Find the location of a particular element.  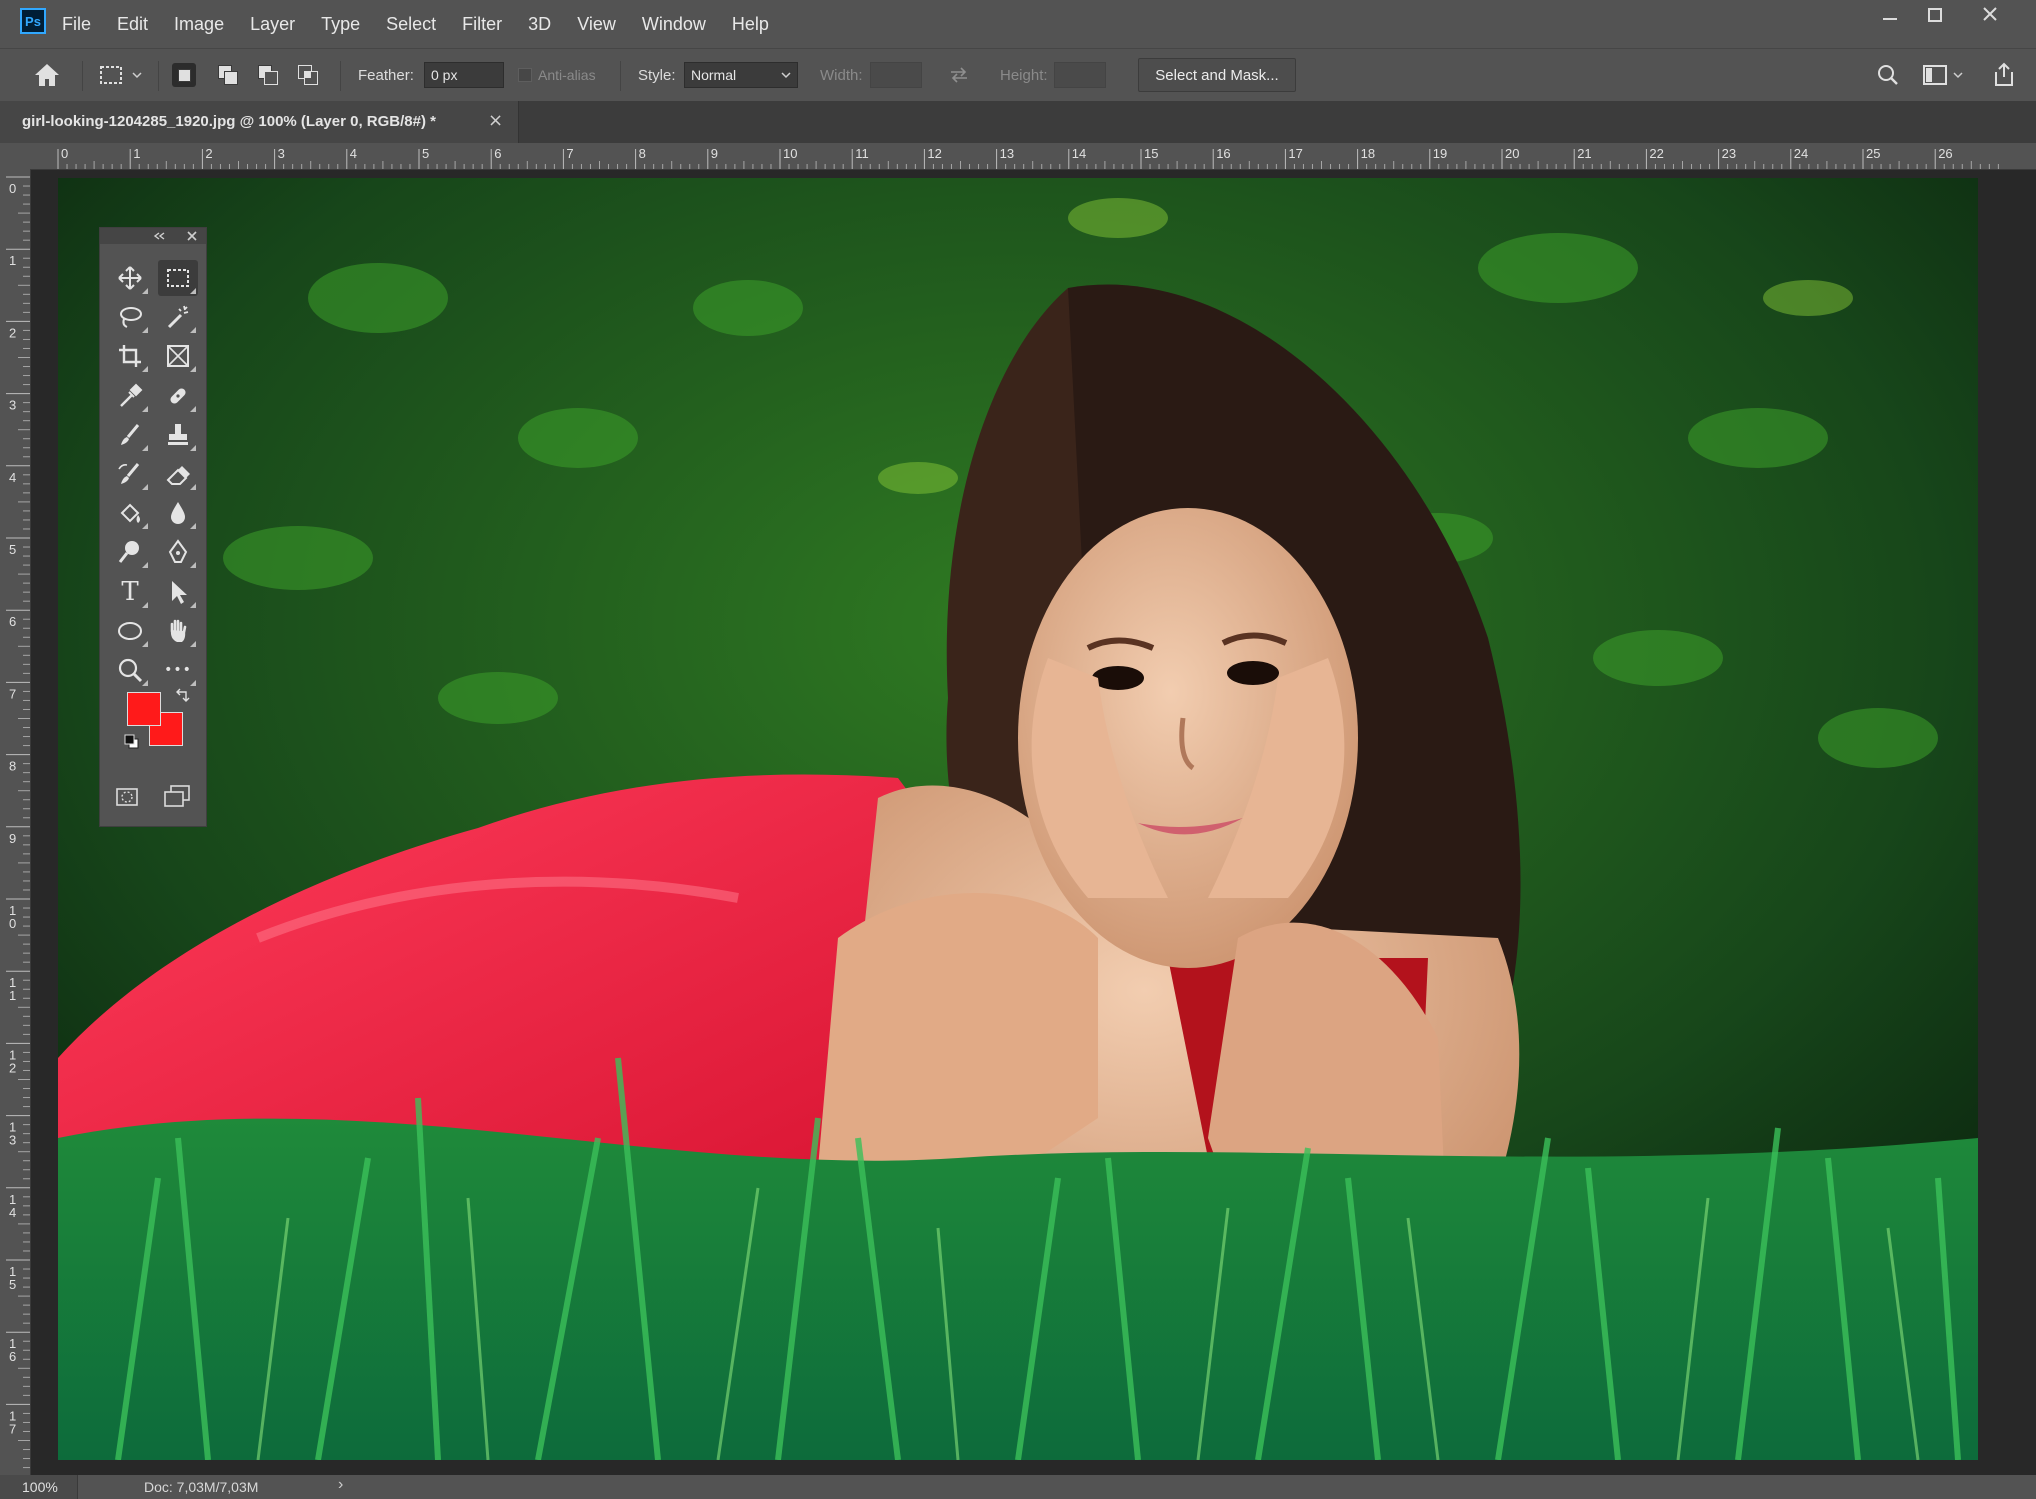

ruler-label: 11 is located at coordinates (862, 153).